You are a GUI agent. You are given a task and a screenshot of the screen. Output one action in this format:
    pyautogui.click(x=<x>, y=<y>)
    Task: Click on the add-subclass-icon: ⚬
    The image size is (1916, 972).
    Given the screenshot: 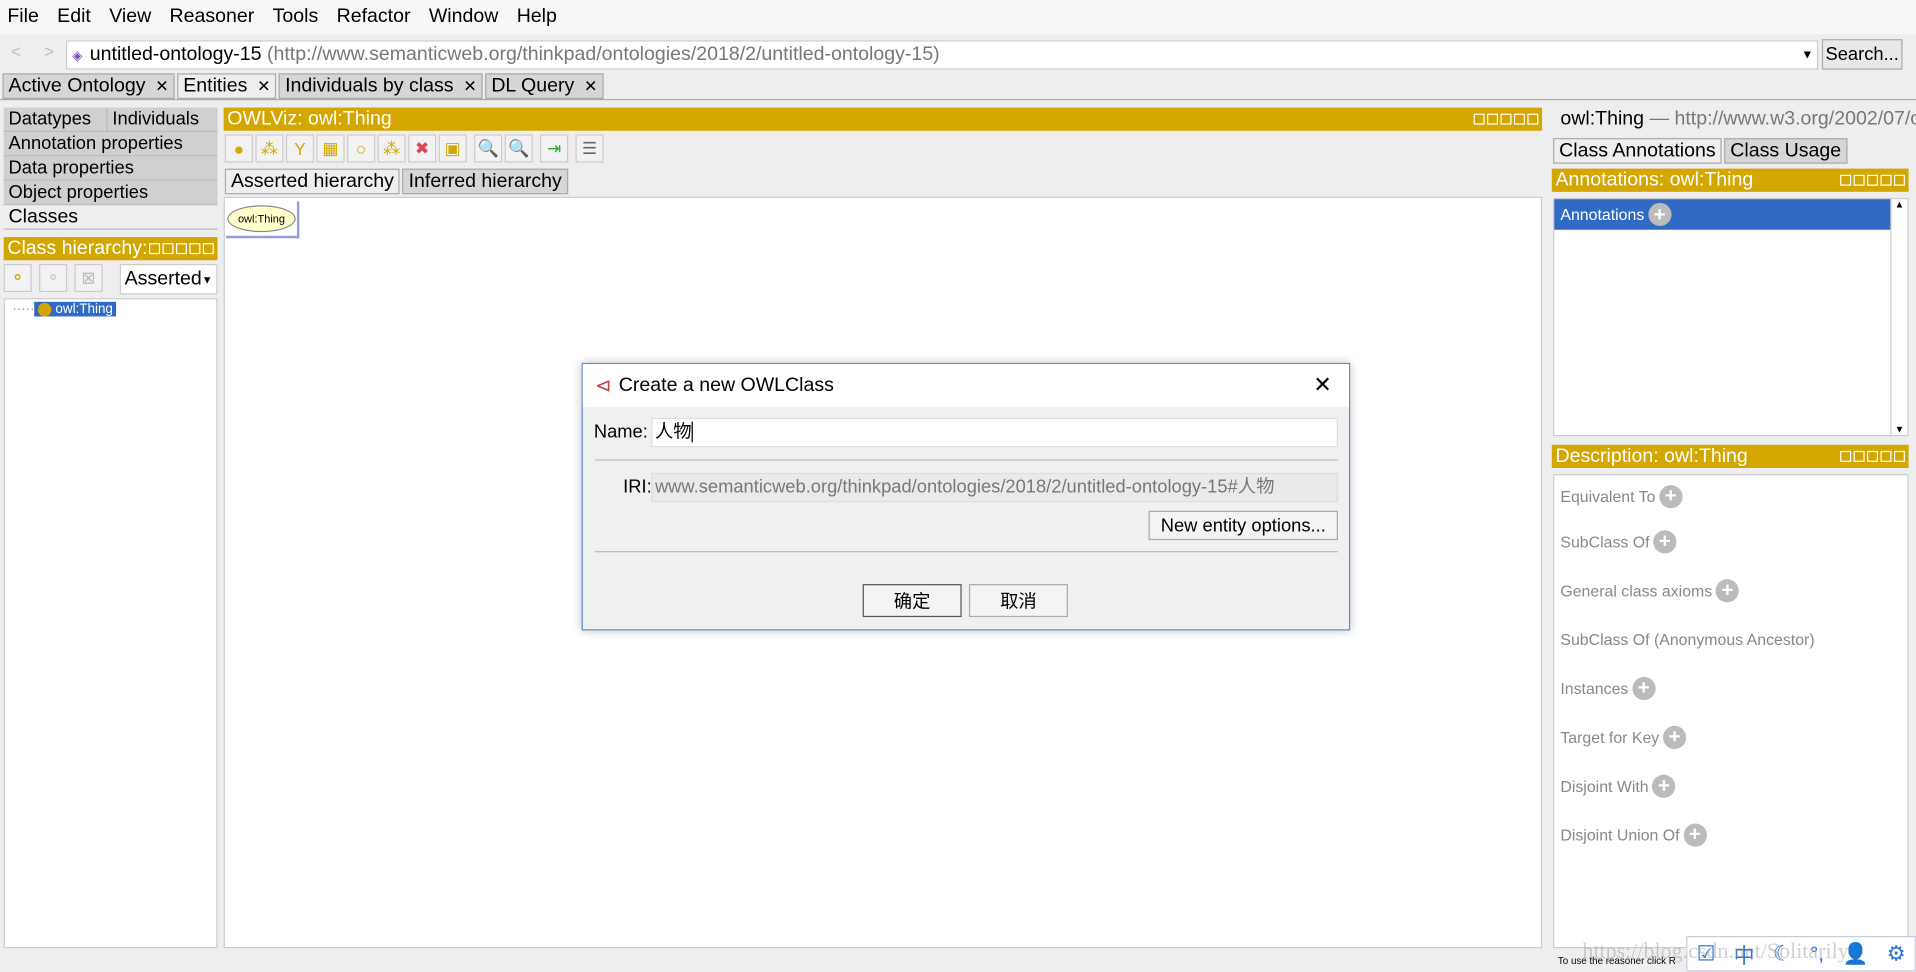 What is the action you would take?
    pyautogui.click(x=17, y=278)
    